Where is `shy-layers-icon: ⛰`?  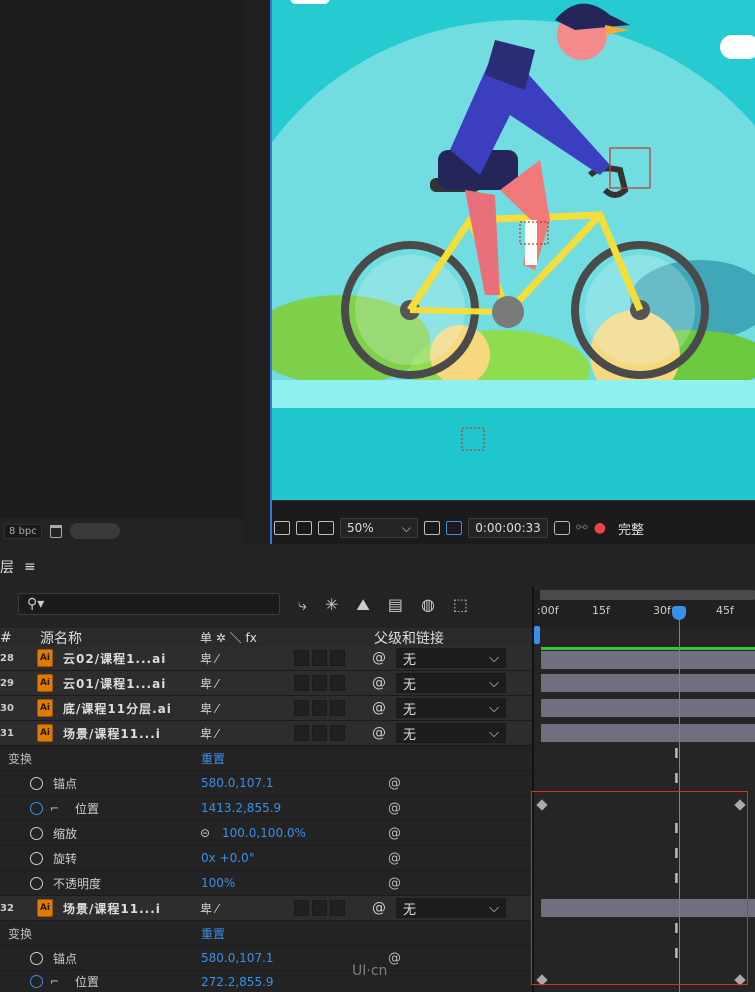
shy-layers-icon: ⛰ is located at coordinates (362, 605).